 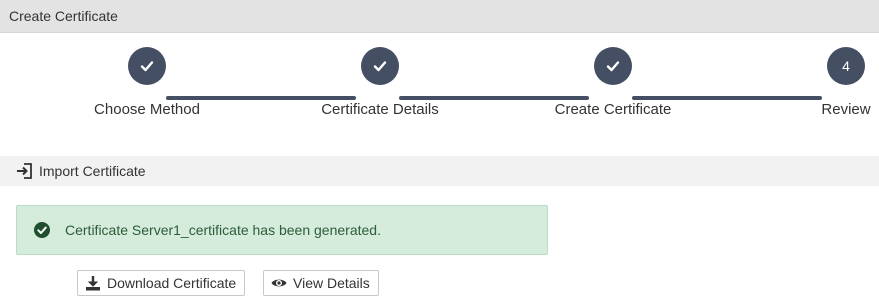 I want to click on step-1-complete, so click(x=147, y=66).